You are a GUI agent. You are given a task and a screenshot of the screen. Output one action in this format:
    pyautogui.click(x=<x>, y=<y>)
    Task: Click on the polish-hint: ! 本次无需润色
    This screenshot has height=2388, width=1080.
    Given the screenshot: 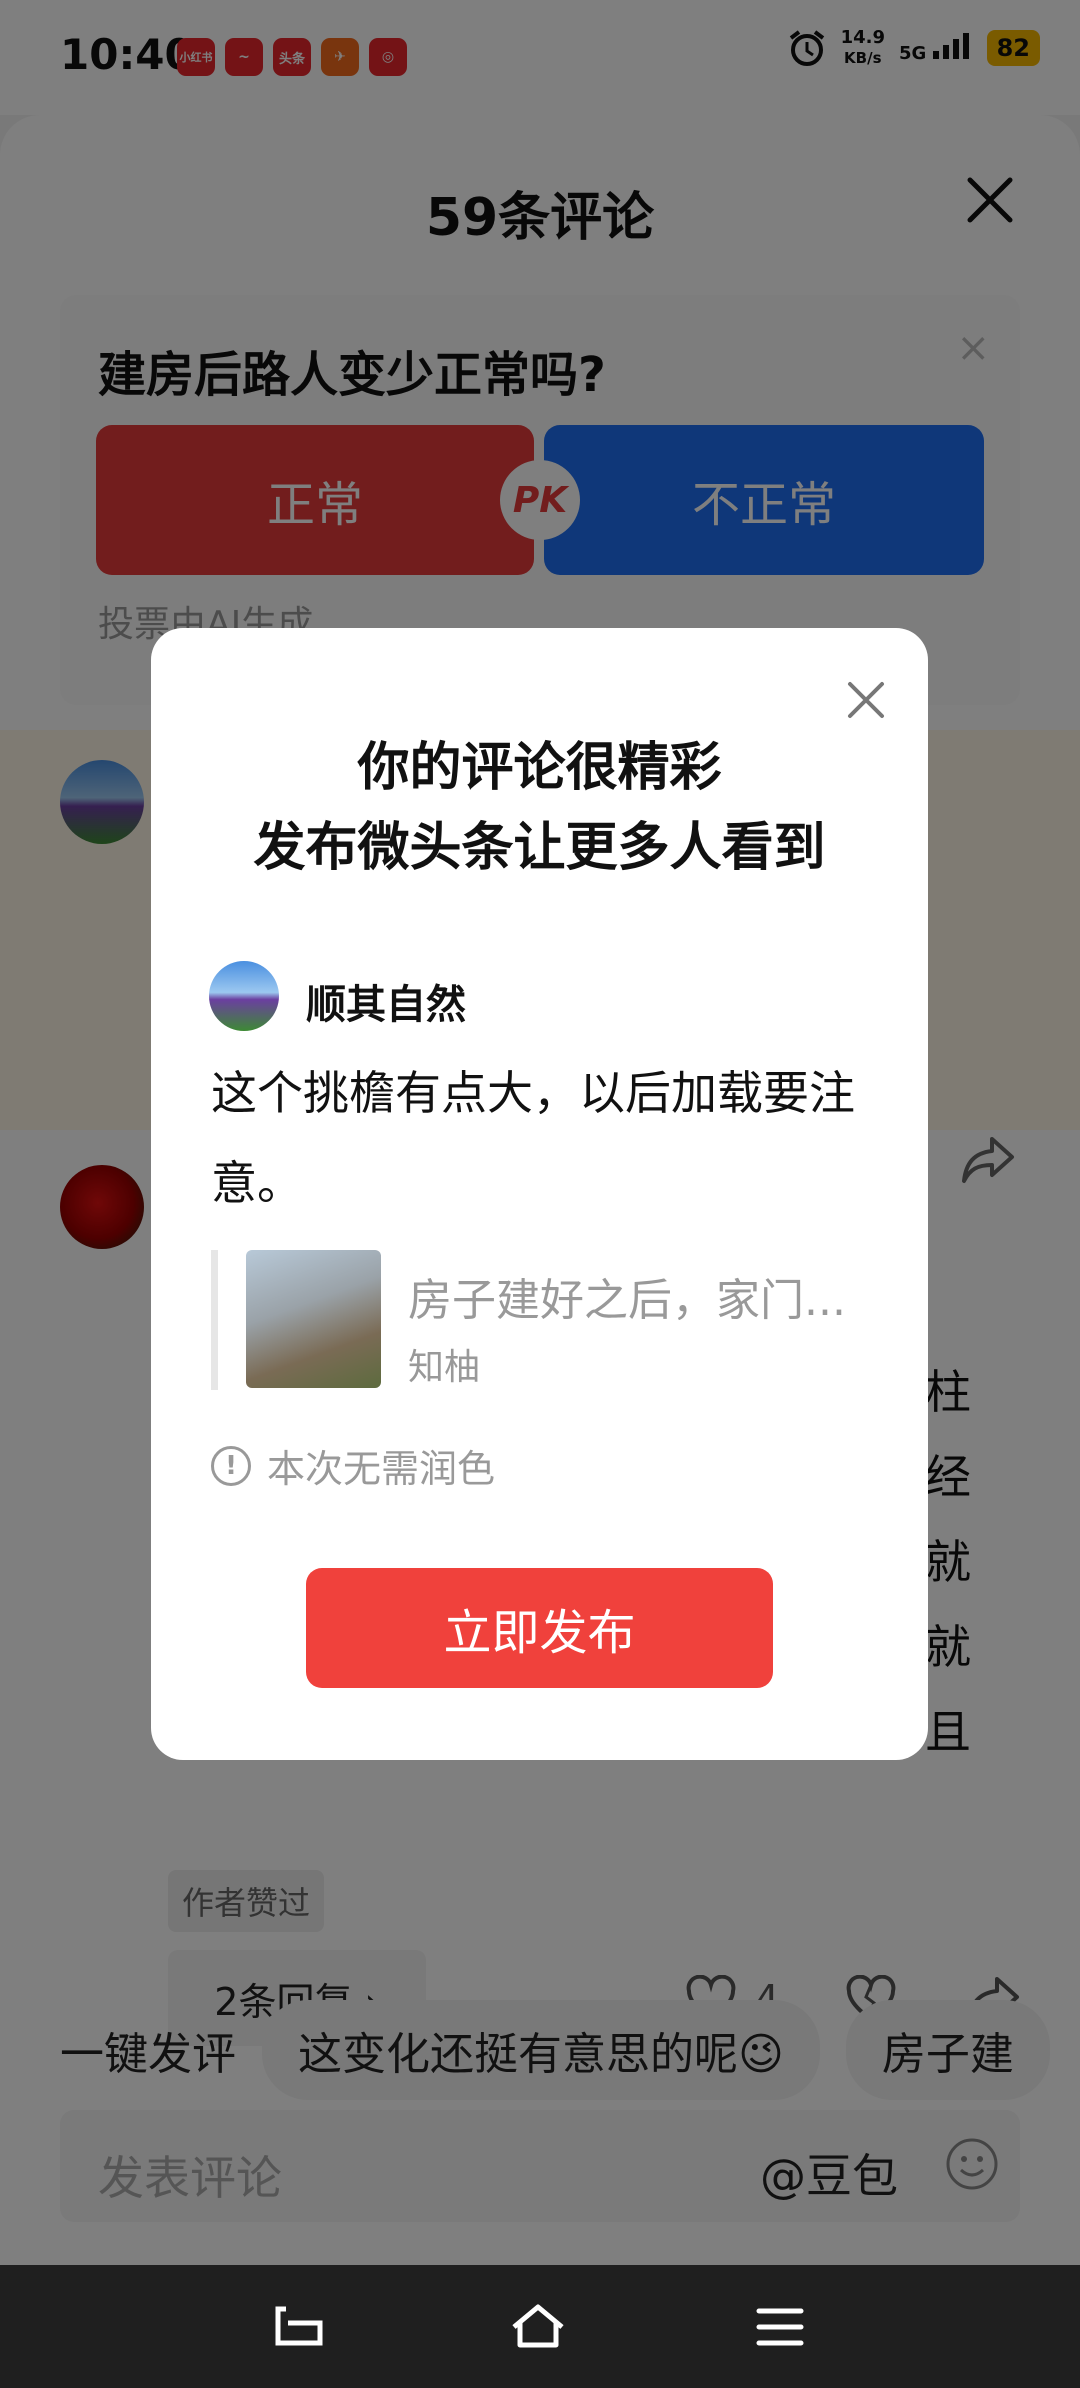 What is the action you would take?
    pyautogui.click(x=353, y=1465)
    